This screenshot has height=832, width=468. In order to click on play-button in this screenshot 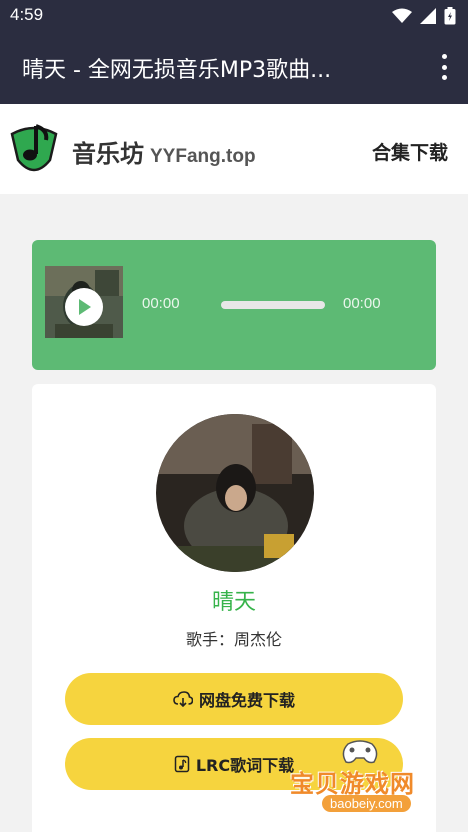, I will do `click(84, 307)`.